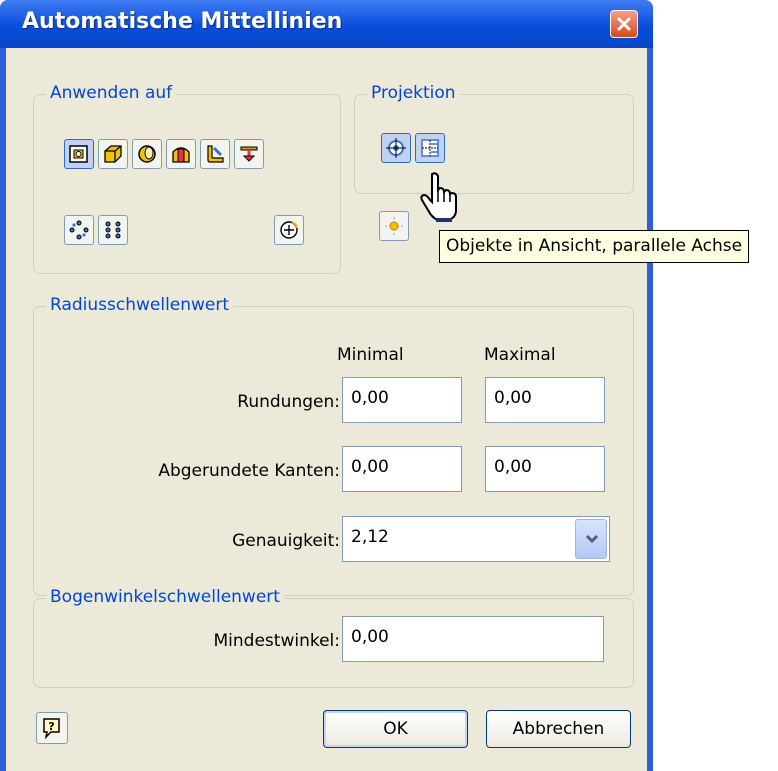 This screenshot has width=778, height=771. Describe the element at coordinates (182, 21) in the screenshot. I see `window-title: Automatische Mittellinien` at that location.